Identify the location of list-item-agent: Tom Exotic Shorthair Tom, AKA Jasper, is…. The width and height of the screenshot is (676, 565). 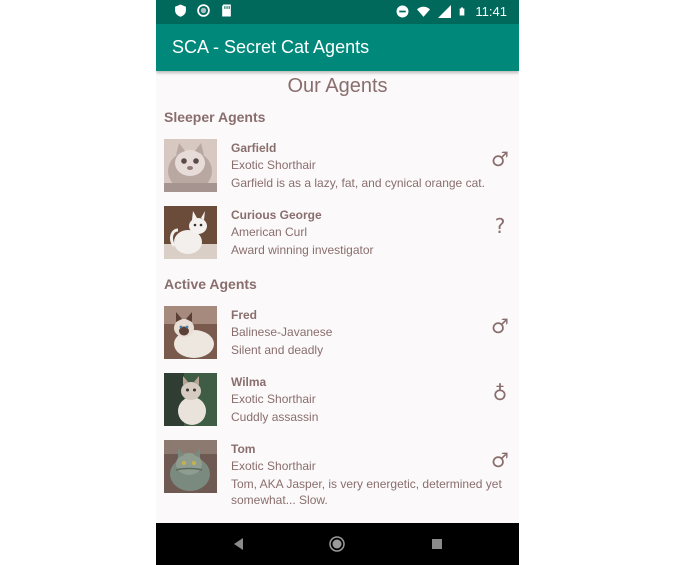
(341, 474).